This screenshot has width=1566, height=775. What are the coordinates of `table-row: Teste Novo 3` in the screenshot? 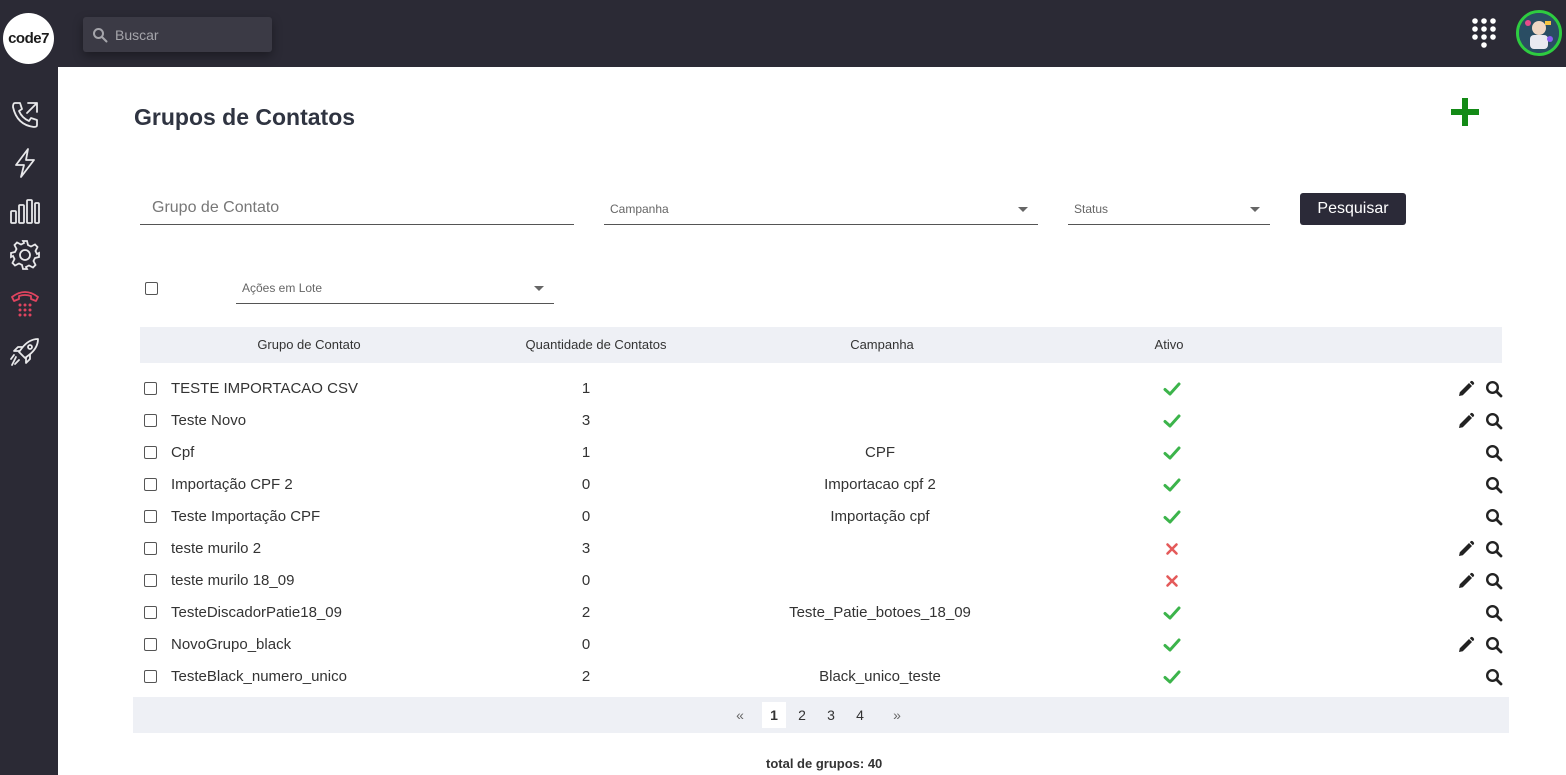 It's located at (821, 421).